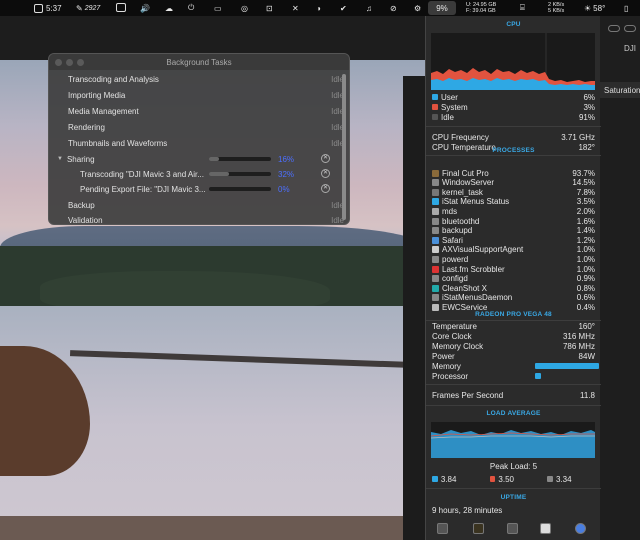 The width and height of the screenshot is (640, 540). I want to click on process-value: 1.0%, so click(585, 269).